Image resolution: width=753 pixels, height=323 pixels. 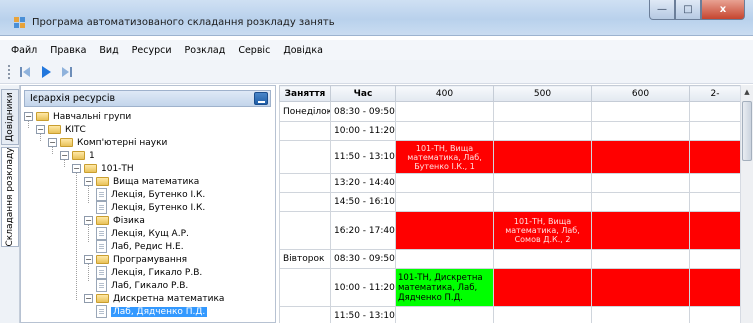 I want to click on time-cell: 13:20 - 14:40, so click(x=363, y=183).